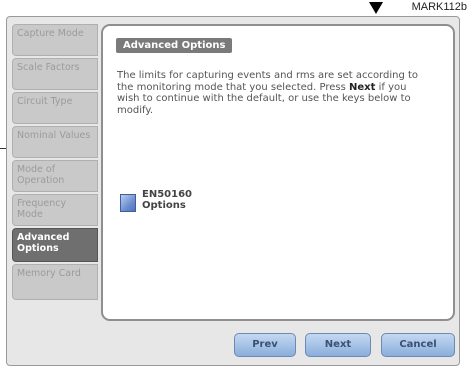 This screenshot has width=469, height=367. What do you see at coordinates (55, 74) in the screenshot?
I see `sidebar-item-scale-factors: Scale Factors` at bounding box center [55, 74].